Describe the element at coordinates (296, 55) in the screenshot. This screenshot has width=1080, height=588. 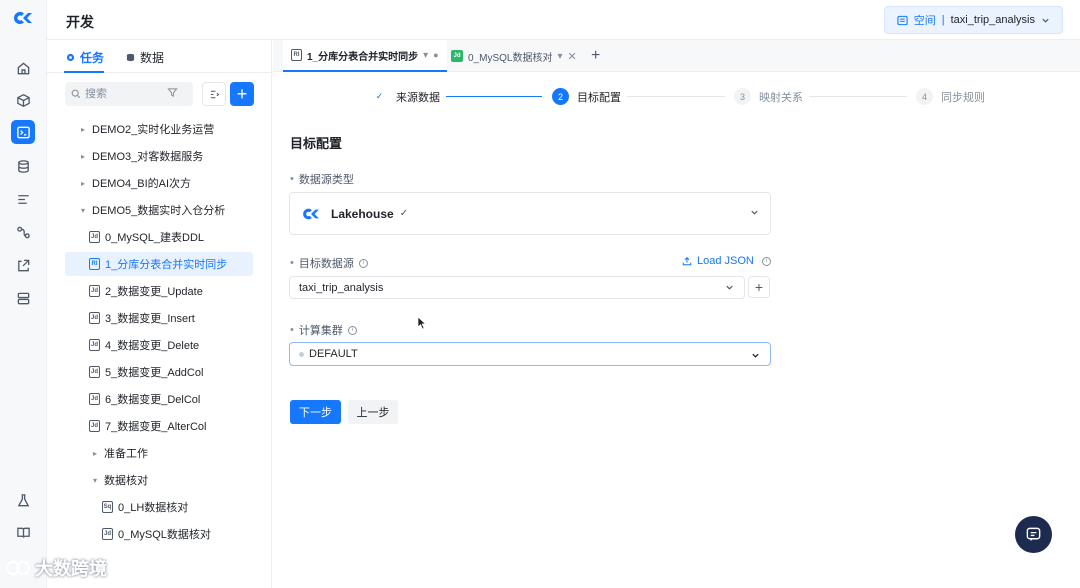
I see `realtime-sync-file-icon: RI` at that location.